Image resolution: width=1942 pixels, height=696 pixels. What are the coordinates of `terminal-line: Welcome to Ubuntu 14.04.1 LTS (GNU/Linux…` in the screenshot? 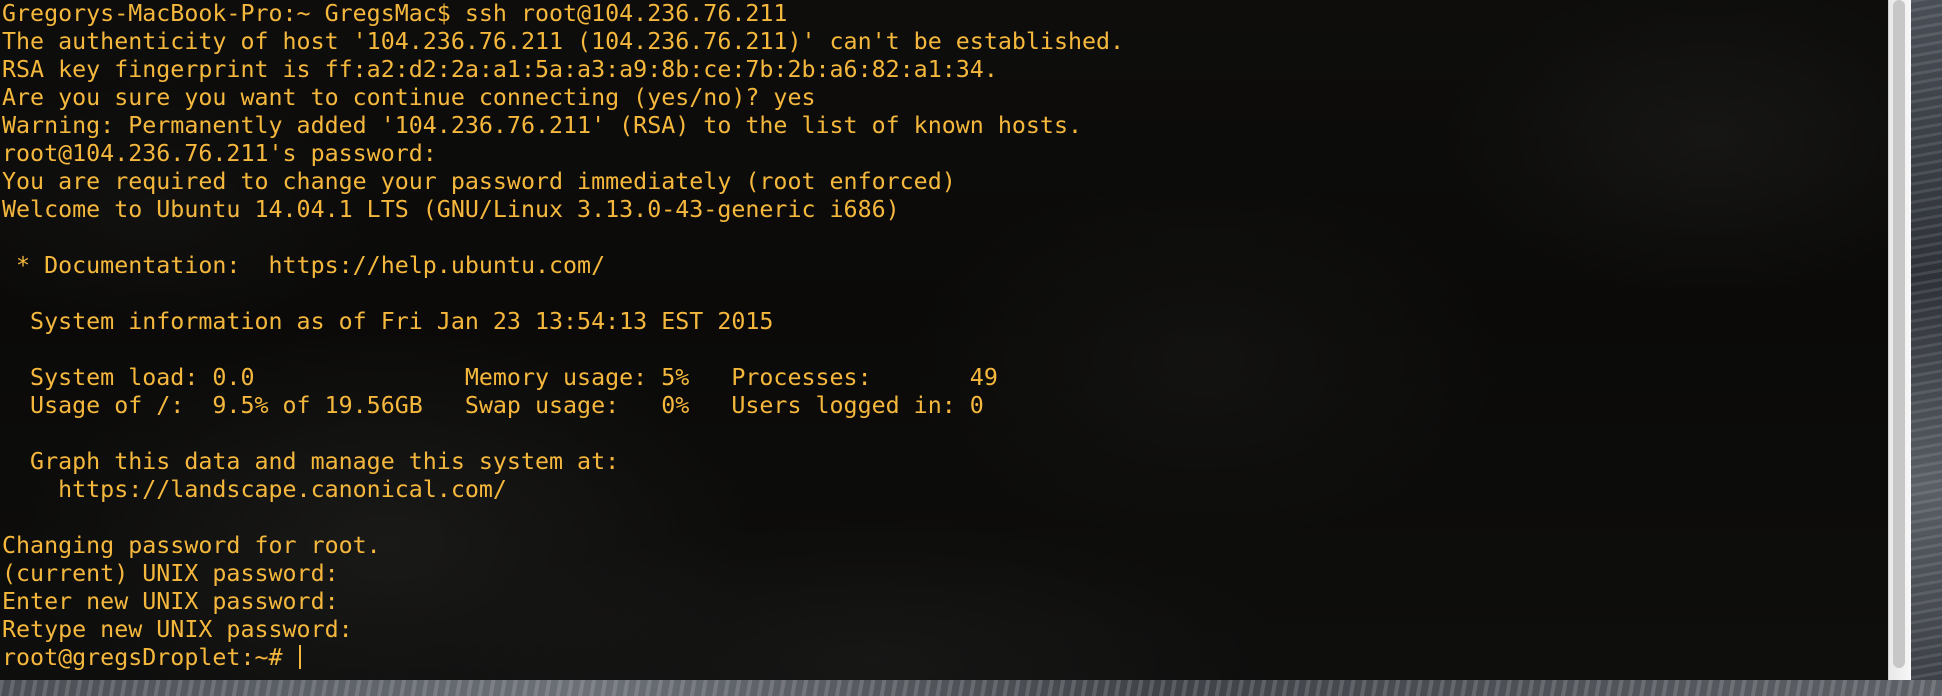 It's located at (451, 209).